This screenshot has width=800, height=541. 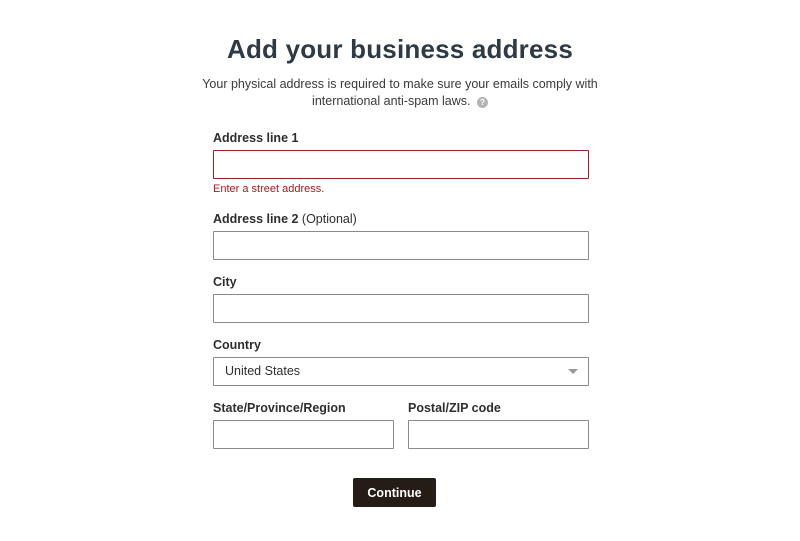 I want to click on chevron-down-icon, so click(x=573, y=371).